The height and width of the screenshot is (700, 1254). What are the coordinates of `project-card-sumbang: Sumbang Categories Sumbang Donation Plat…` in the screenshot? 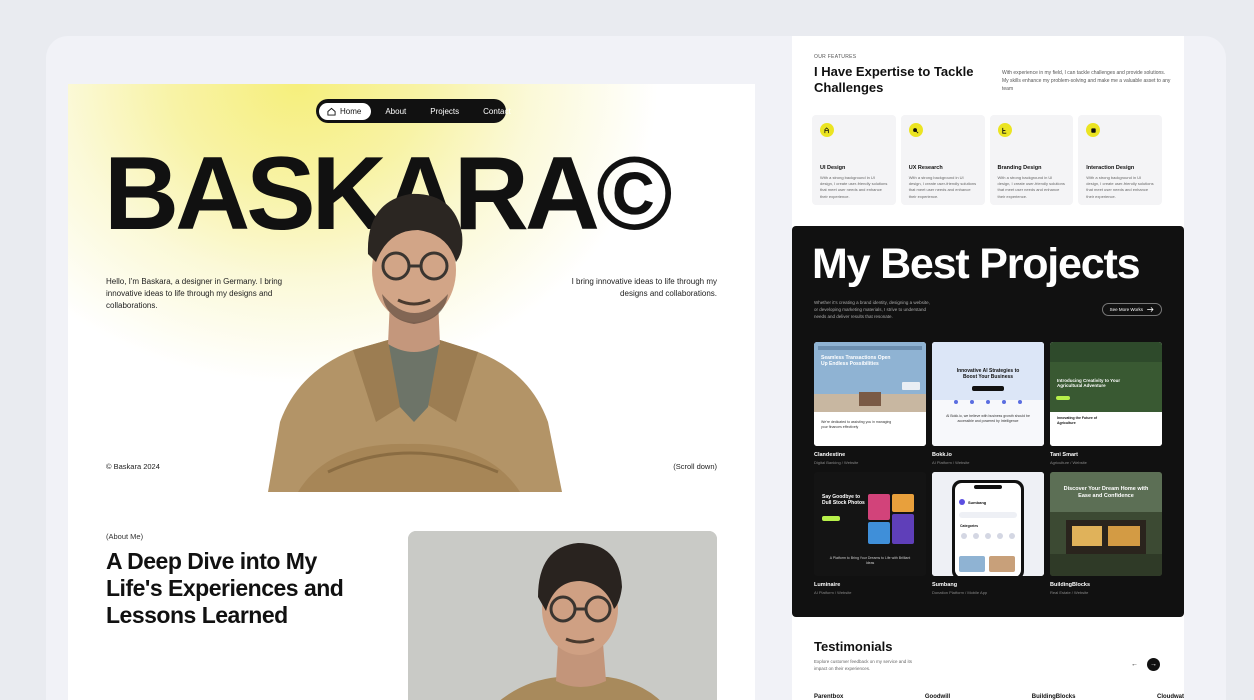 It's located at (988, 533).